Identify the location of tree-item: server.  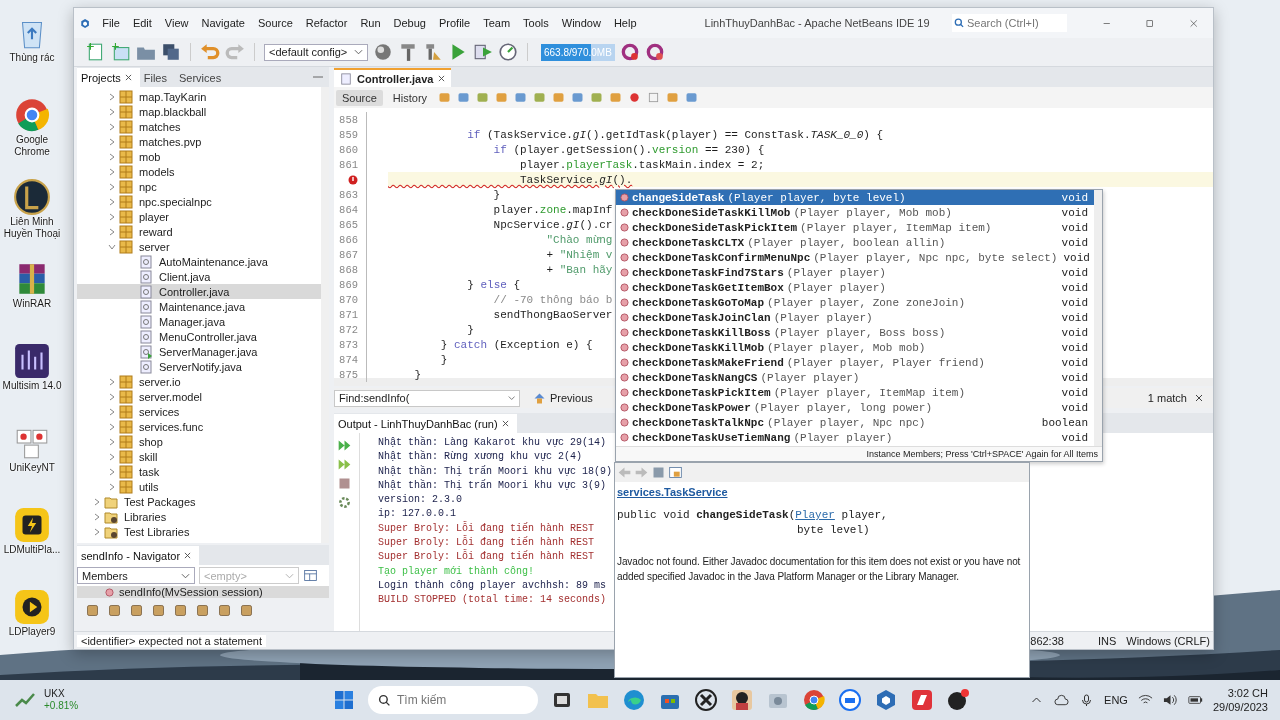
(199, 246).